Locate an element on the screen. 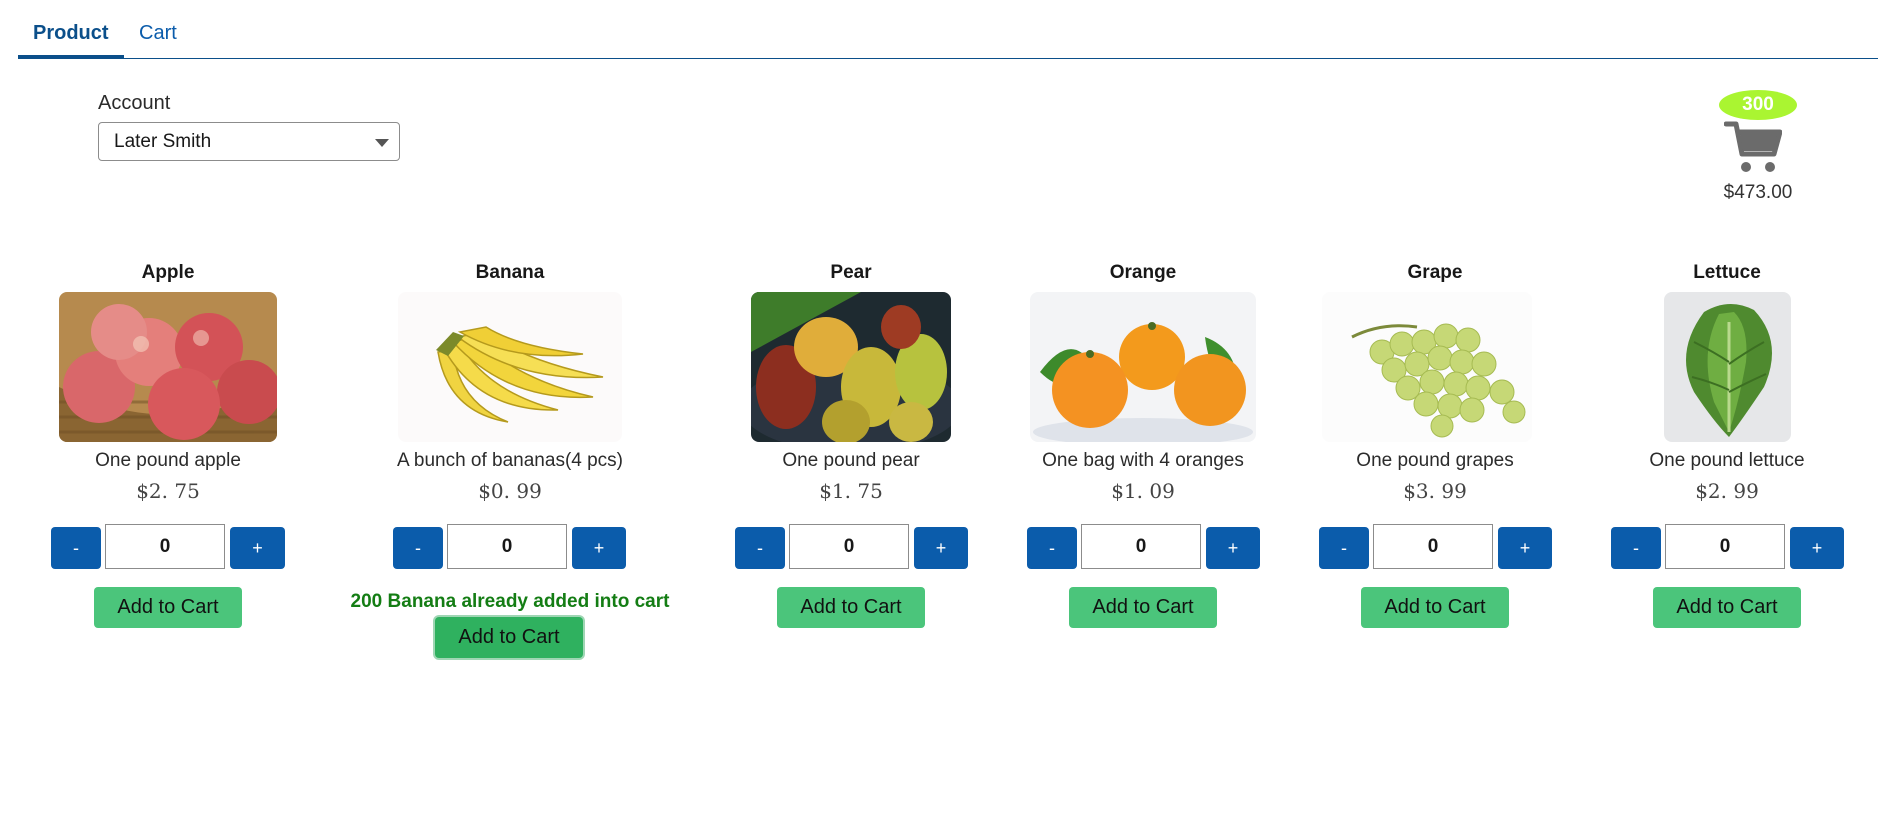  product-name: Apple is located at coordinates (168, 272).